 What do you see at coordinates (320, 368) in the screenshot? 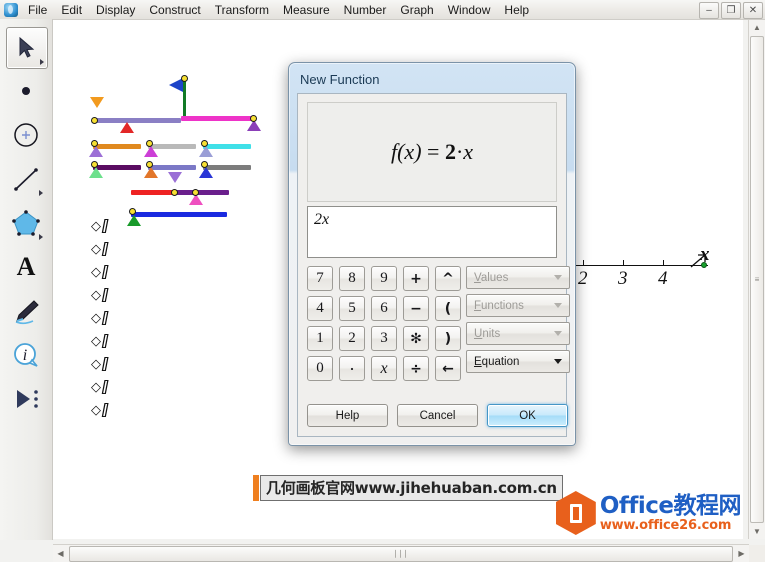
I see `key-0: 0` at bounding box center [320, 368].